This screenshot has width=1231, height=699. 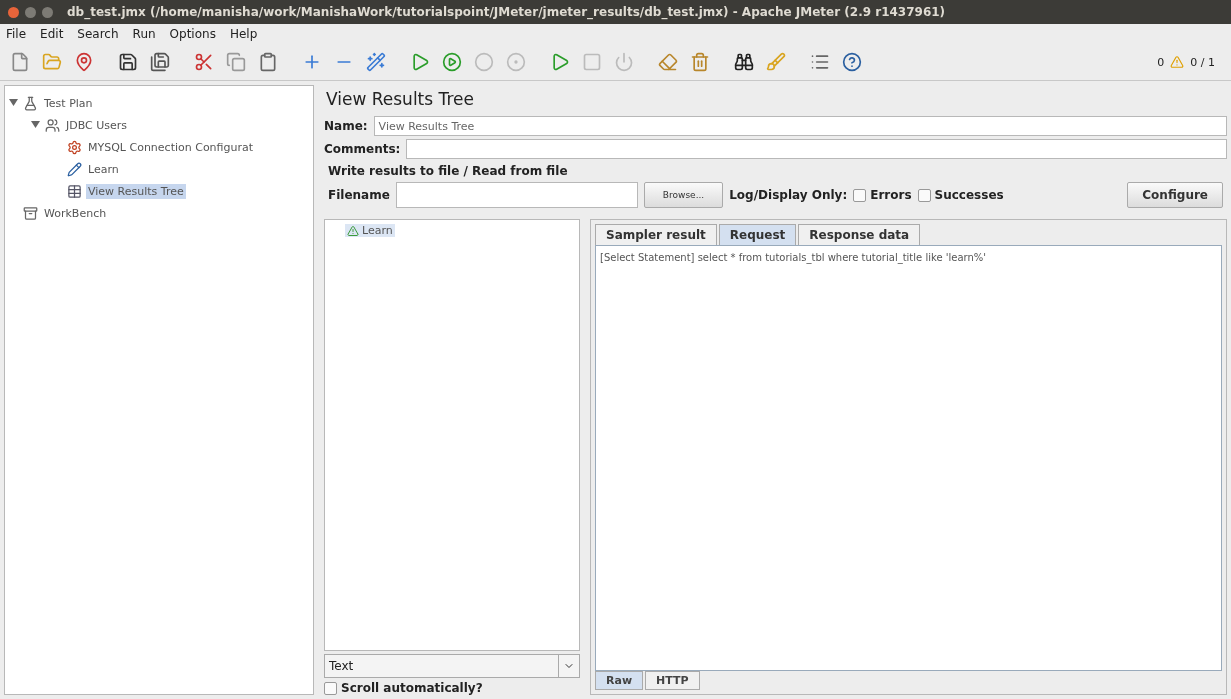 I want to click on comments-field, so click(x=816, y=149).